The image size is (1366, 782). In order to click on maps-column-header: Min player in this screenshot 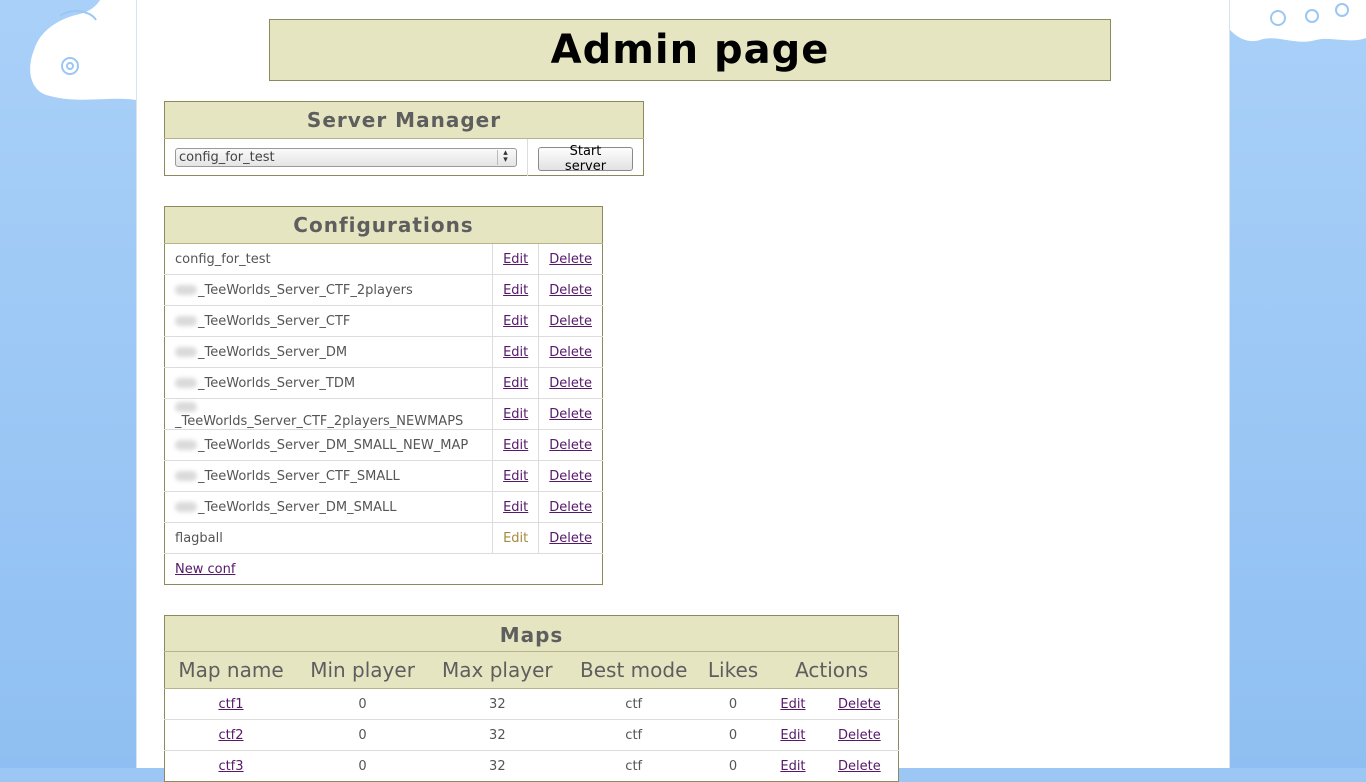, I will do `click(362, 670)`.